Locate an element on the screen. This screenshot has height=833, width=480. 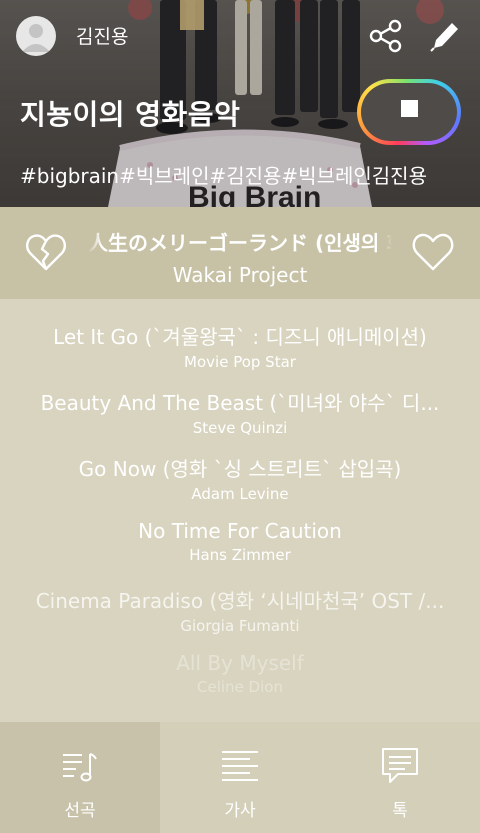
tab-song-selection: 선곡 is located at coordinates (80, 777).